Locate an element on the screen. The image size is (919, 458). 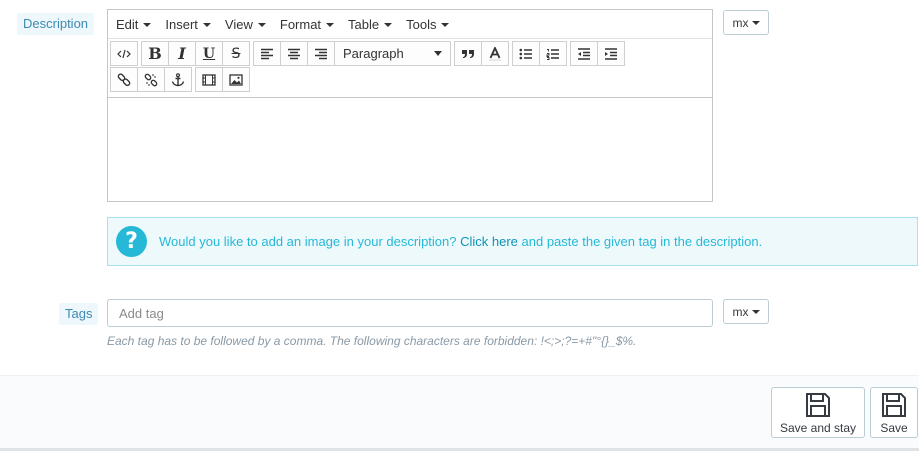
numbered-list-icon is located at coordinates (552, 54).